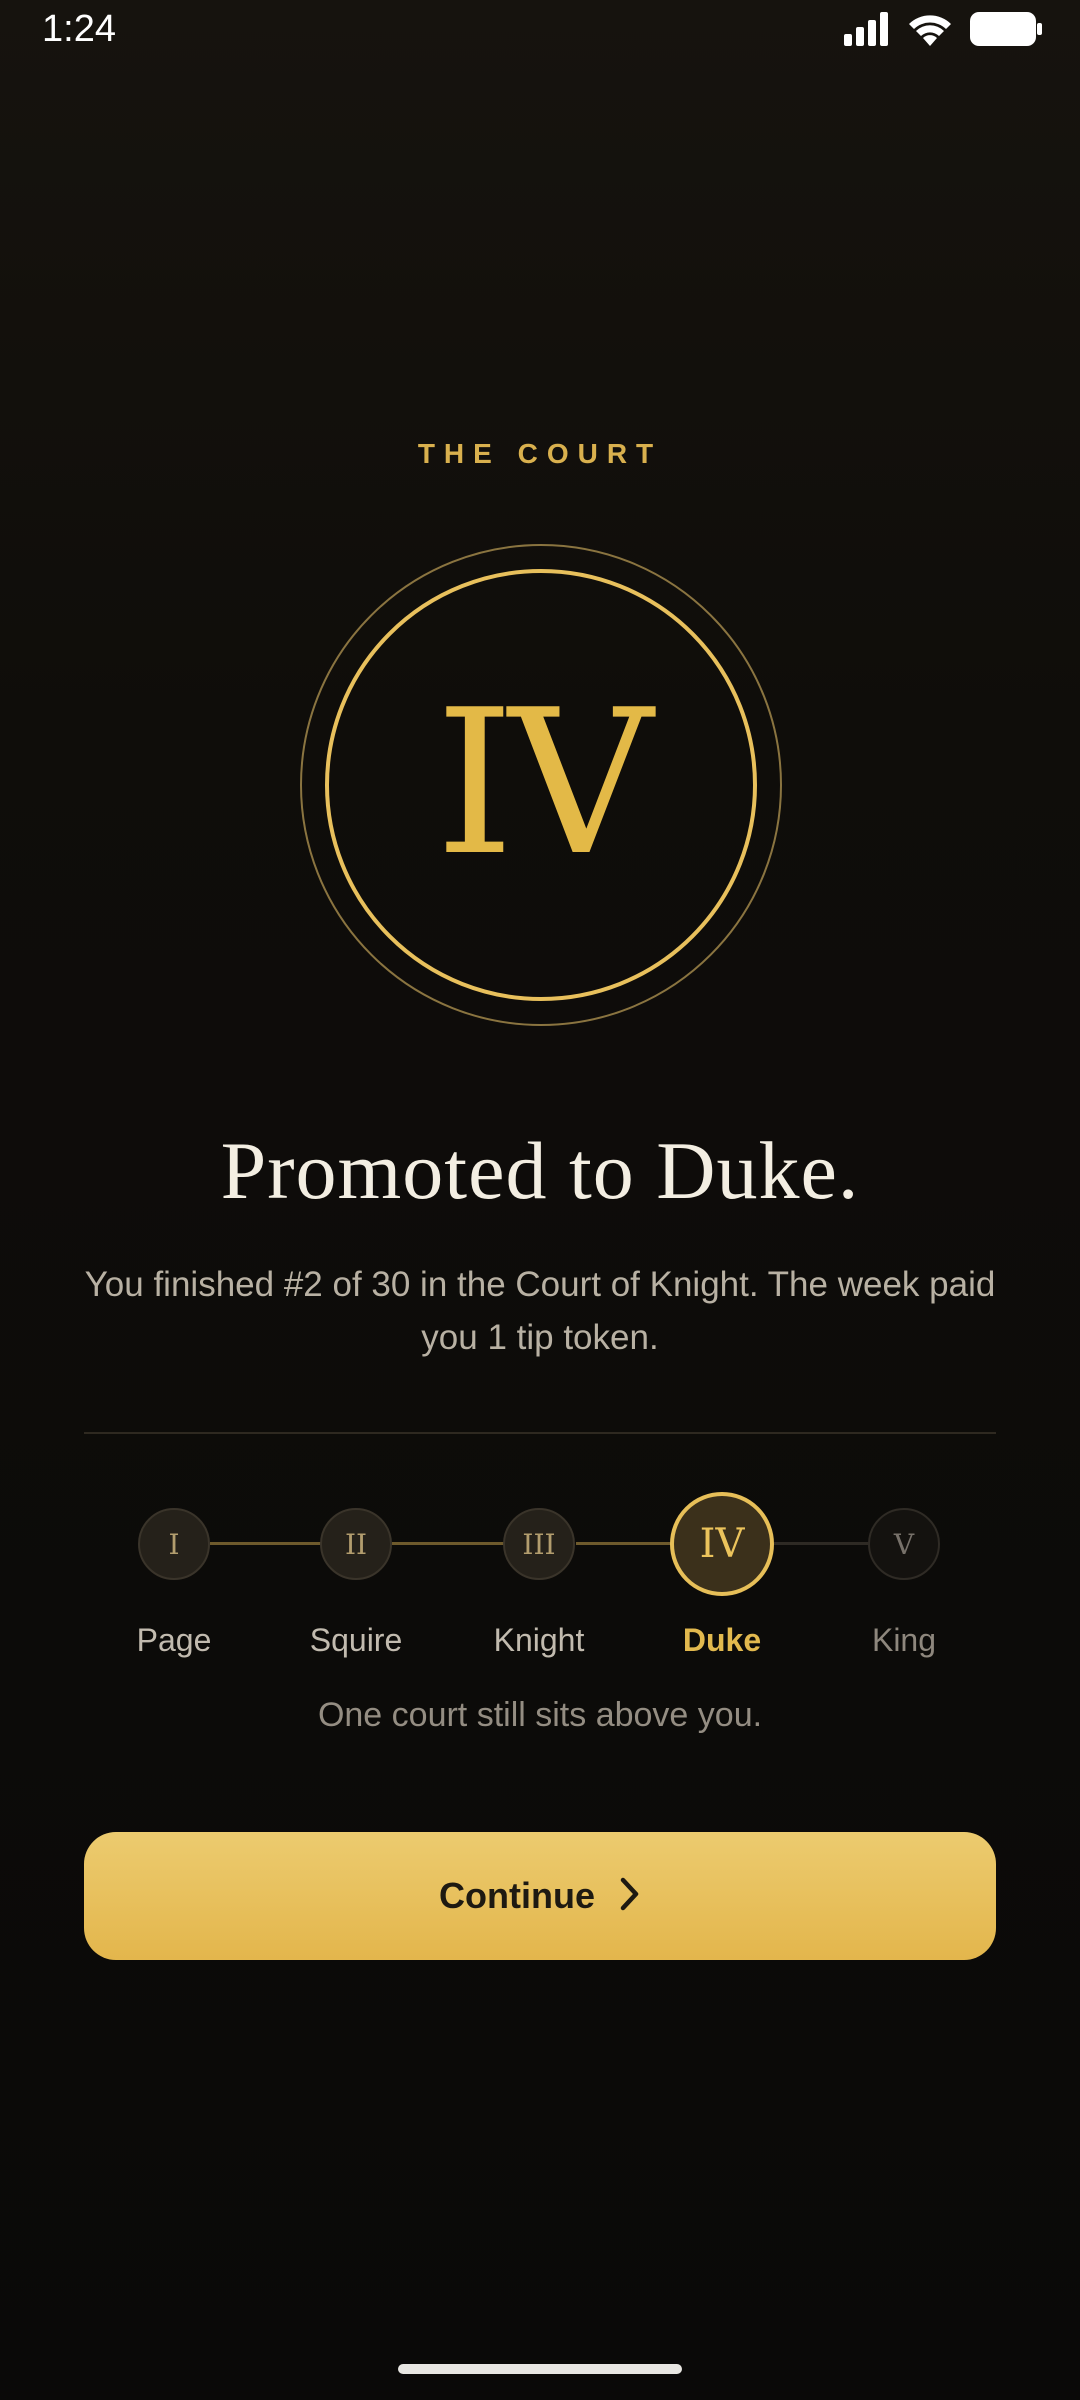 The height and width of the screenshot is (2400, 1080). Describe the element at coordinates (540, 2369) in the screenshot. I see `home-indicator` at that location.